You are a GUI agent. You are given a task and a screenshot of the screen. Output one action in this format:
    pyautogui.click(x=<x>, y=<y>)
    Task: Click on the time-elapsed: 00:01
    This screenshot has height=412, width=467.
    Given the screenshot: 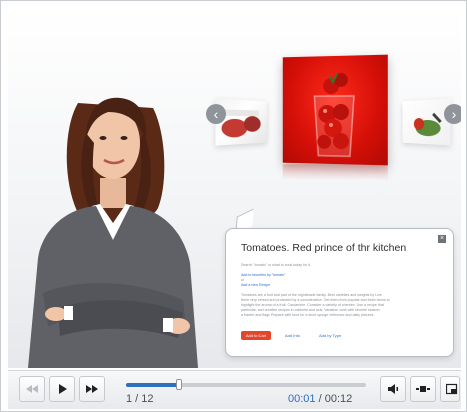 What is the action you would take?
    pyautogui.click(x=302, y=399)
    